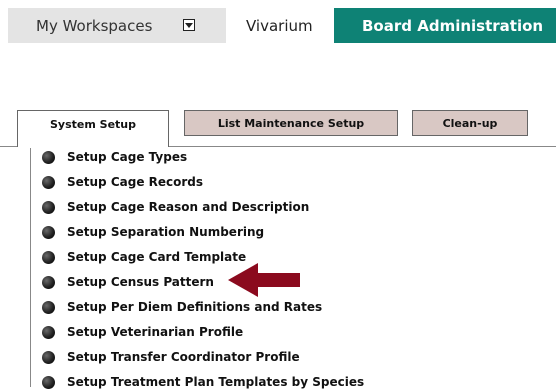 The height and width of the screenshot is (392, 556). What do you see at coordinates (188, 207) in the screenshot?
I see `list-item-label: Setup Cage Reason and Description` at bounding box center [188, 207].